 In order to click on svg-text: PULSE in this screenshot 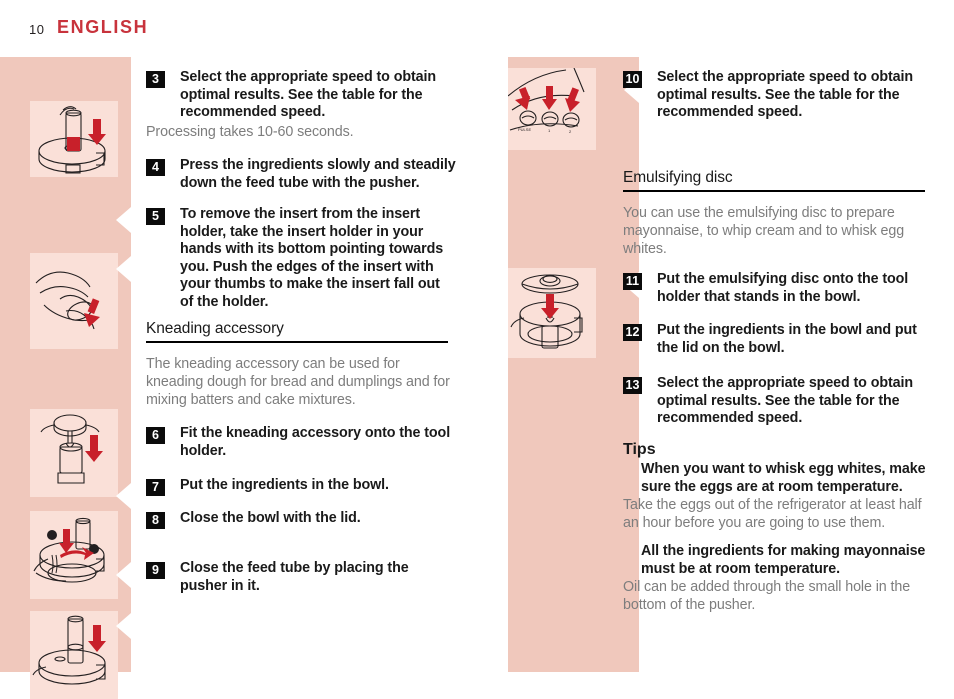, I will do `click(524, 129)`.